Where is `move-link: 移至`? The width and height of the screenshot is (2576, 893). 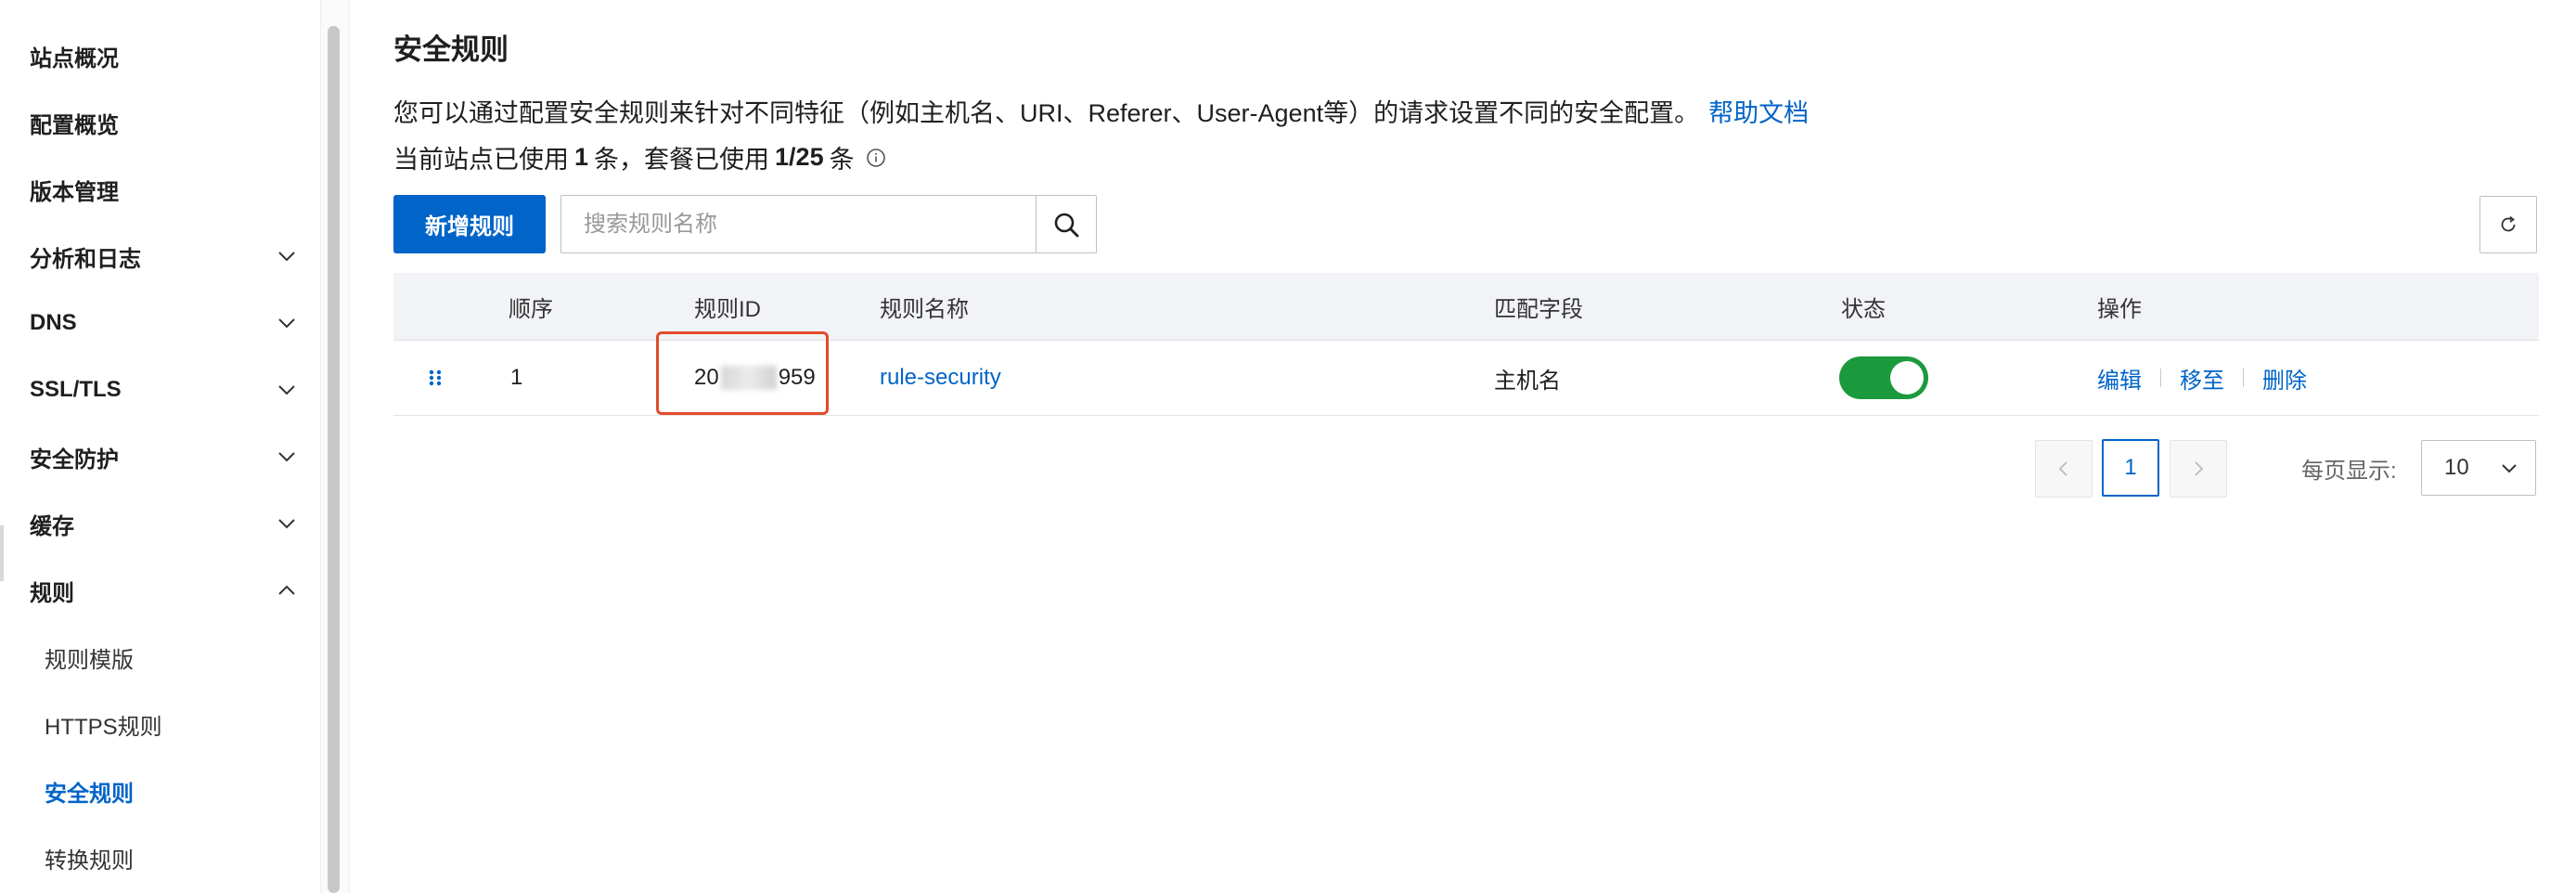 move-link: 移至 is located at coordinates (2202, 378).